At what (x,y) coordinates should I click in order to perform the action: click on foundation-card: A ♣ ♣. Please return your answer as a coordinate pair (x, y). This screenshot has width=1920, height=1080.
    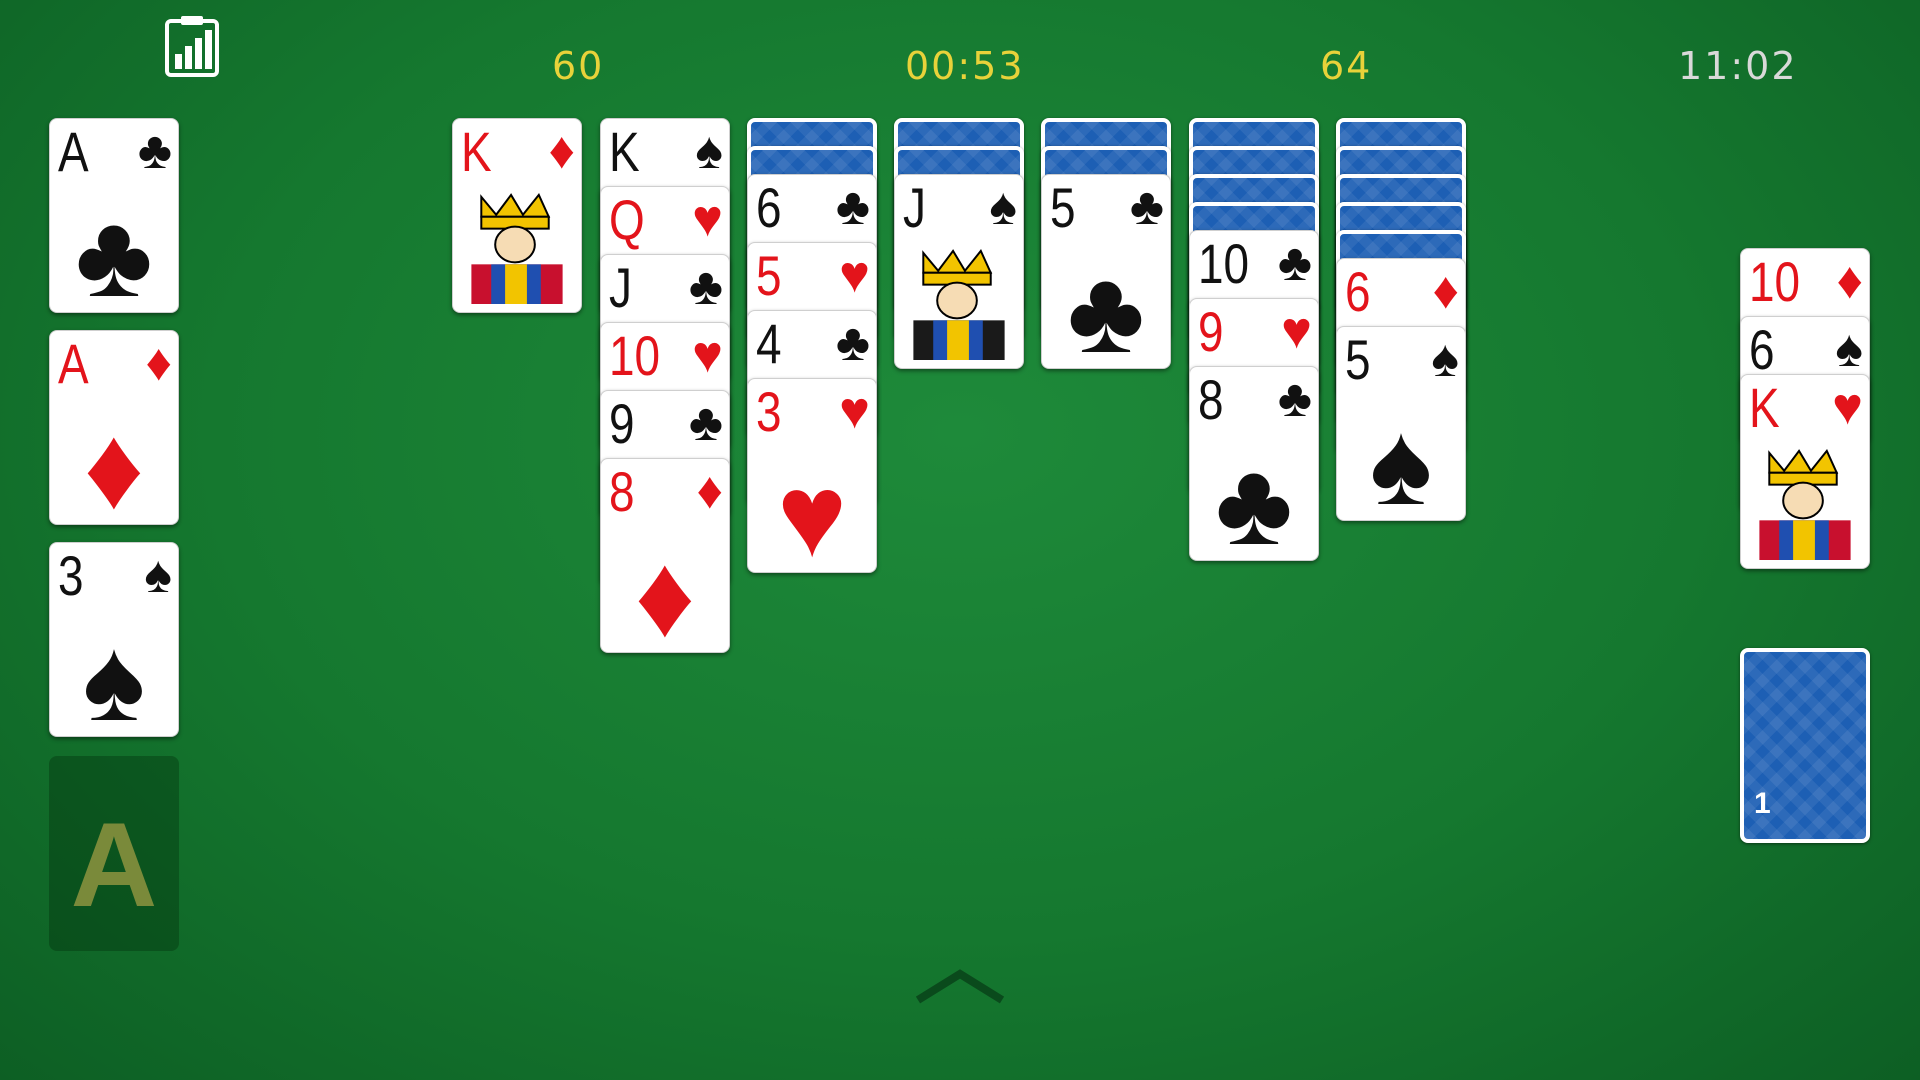
    Looking at the image, I should click on (114, 215).